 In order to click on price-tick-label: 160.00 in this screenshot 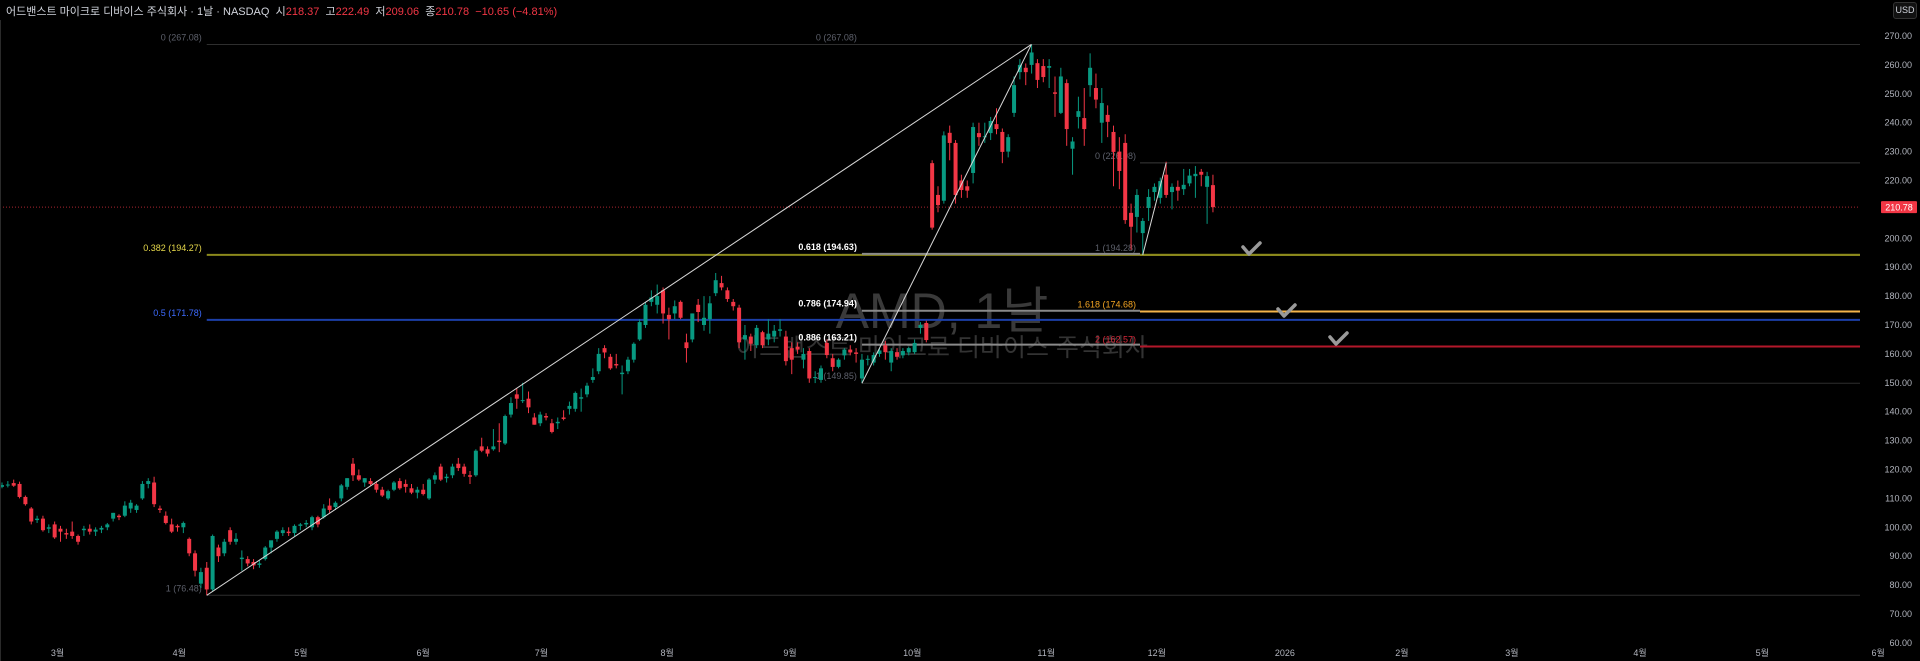, I will do `click(1898, 354)`.